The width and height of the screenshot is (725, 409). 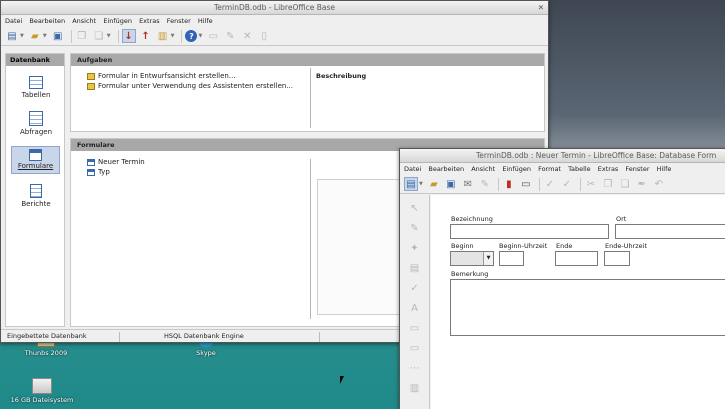 I want to click on bemerkung-field, so click(x=587, y=307).